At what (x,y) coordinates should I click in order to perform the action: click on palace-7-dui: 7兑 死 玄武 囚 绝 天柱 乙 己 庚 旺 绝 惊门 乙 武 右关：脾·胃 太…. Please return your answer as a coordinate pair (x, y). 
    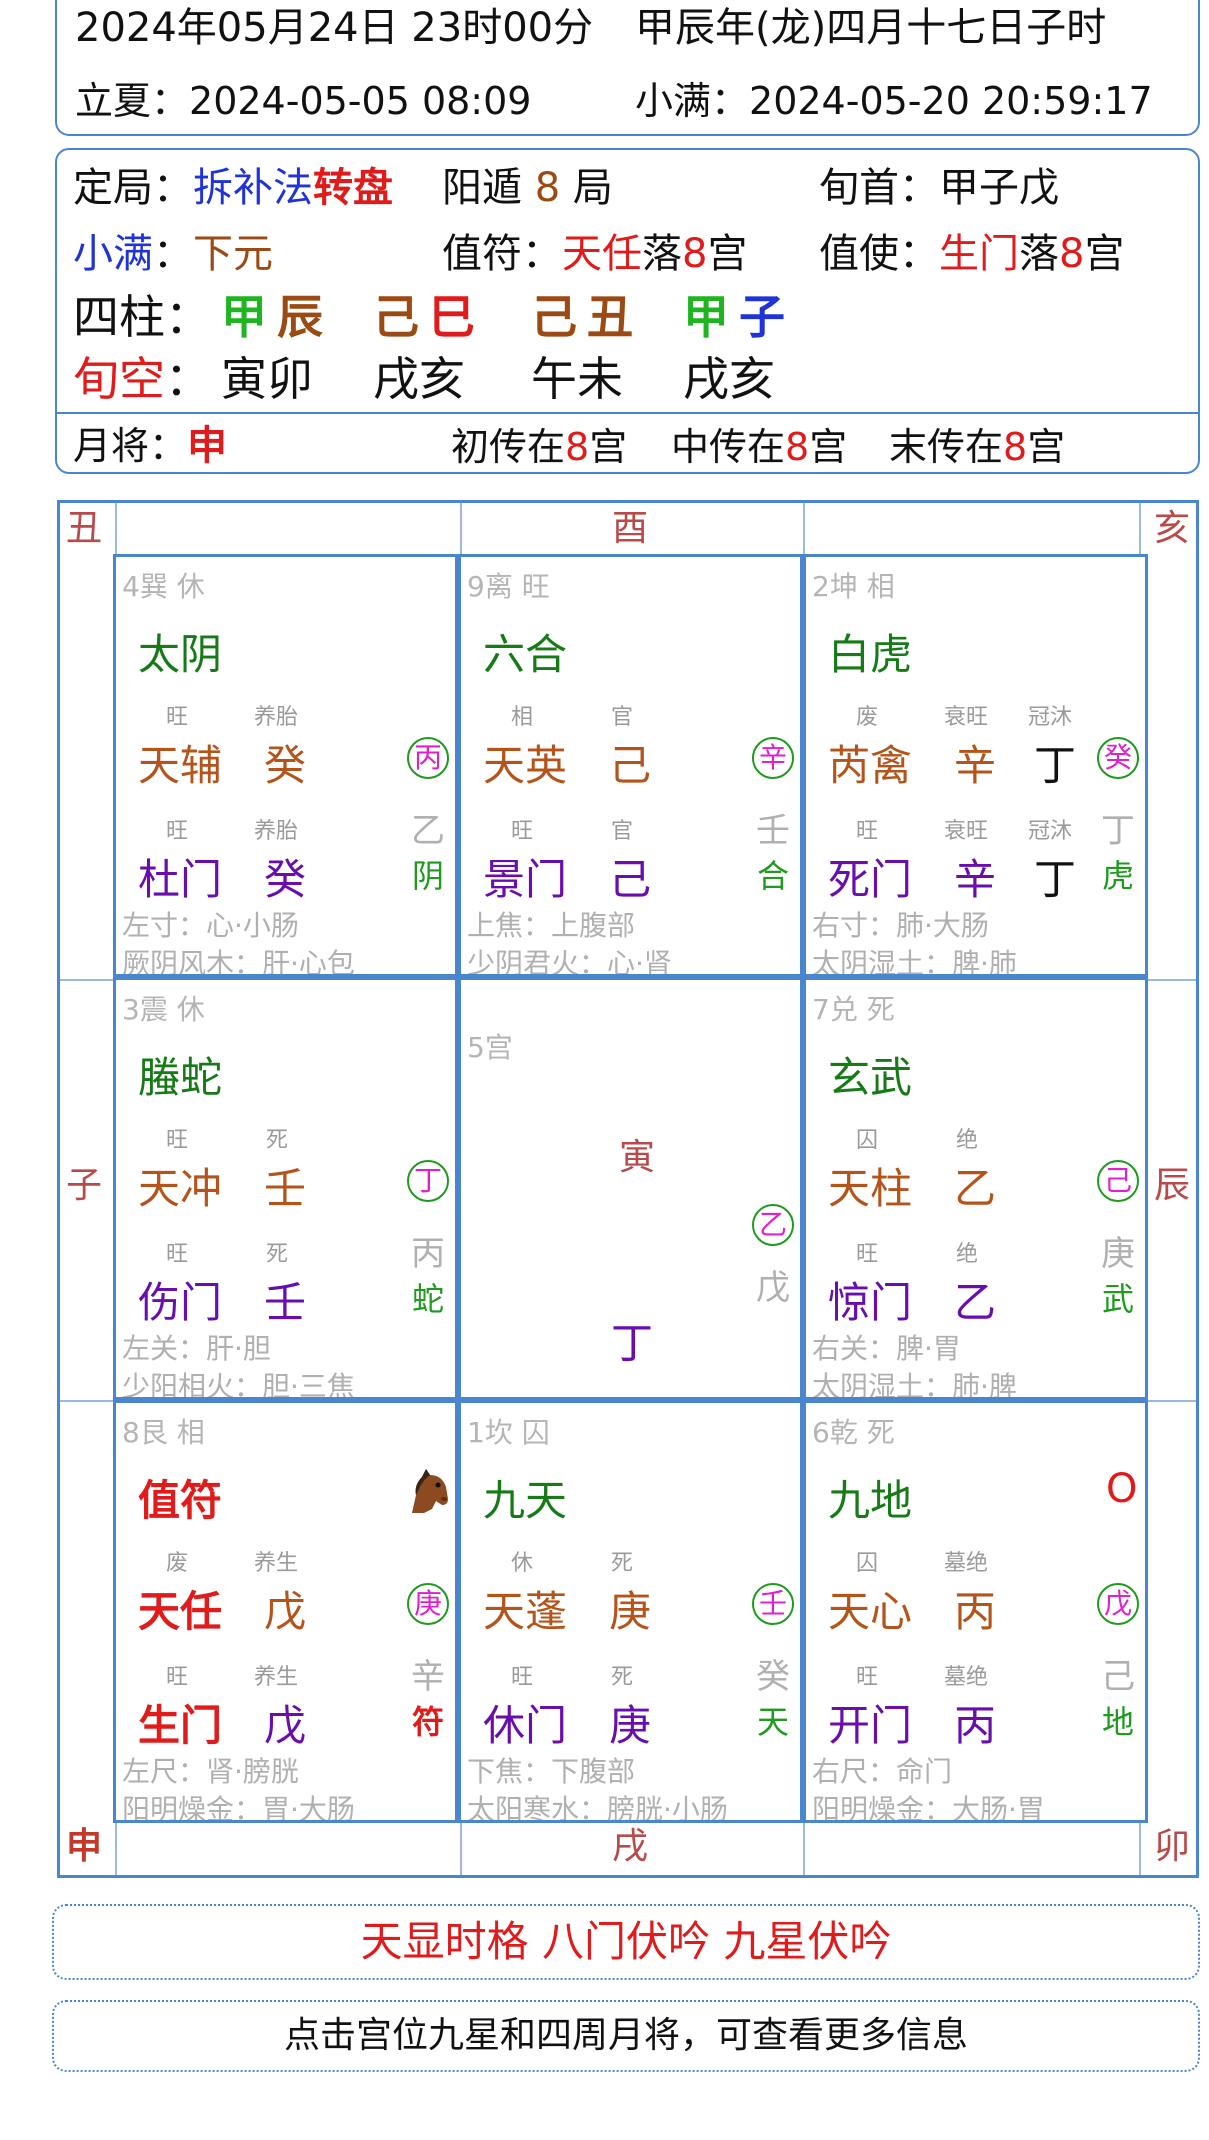
    Looking at the image, I should click on (975, 1188).